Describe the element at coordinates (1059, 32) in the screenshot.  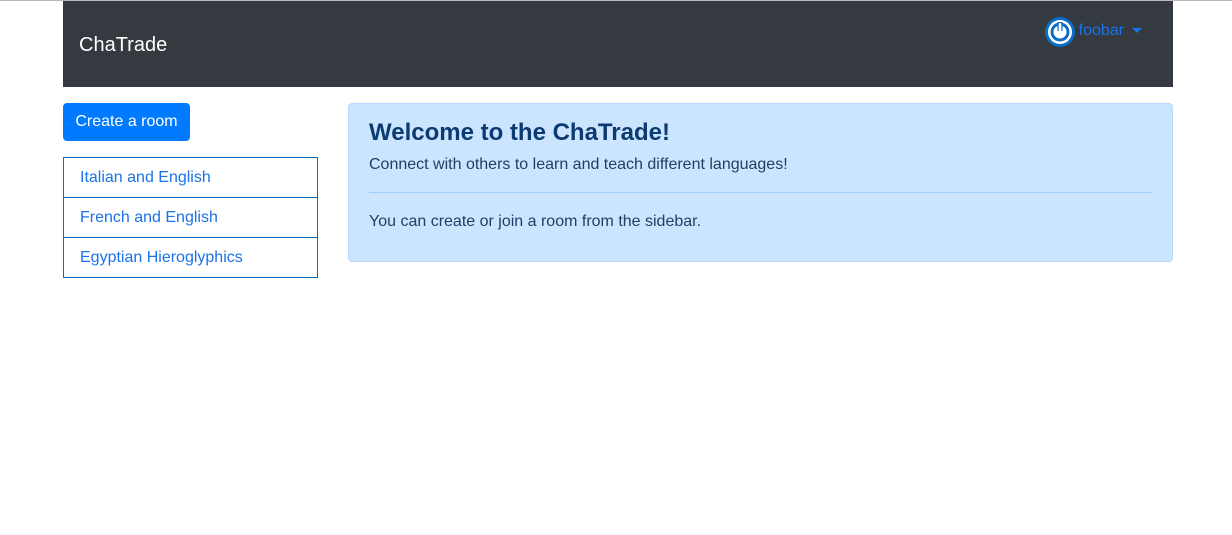
I see `power-icon` at that location.